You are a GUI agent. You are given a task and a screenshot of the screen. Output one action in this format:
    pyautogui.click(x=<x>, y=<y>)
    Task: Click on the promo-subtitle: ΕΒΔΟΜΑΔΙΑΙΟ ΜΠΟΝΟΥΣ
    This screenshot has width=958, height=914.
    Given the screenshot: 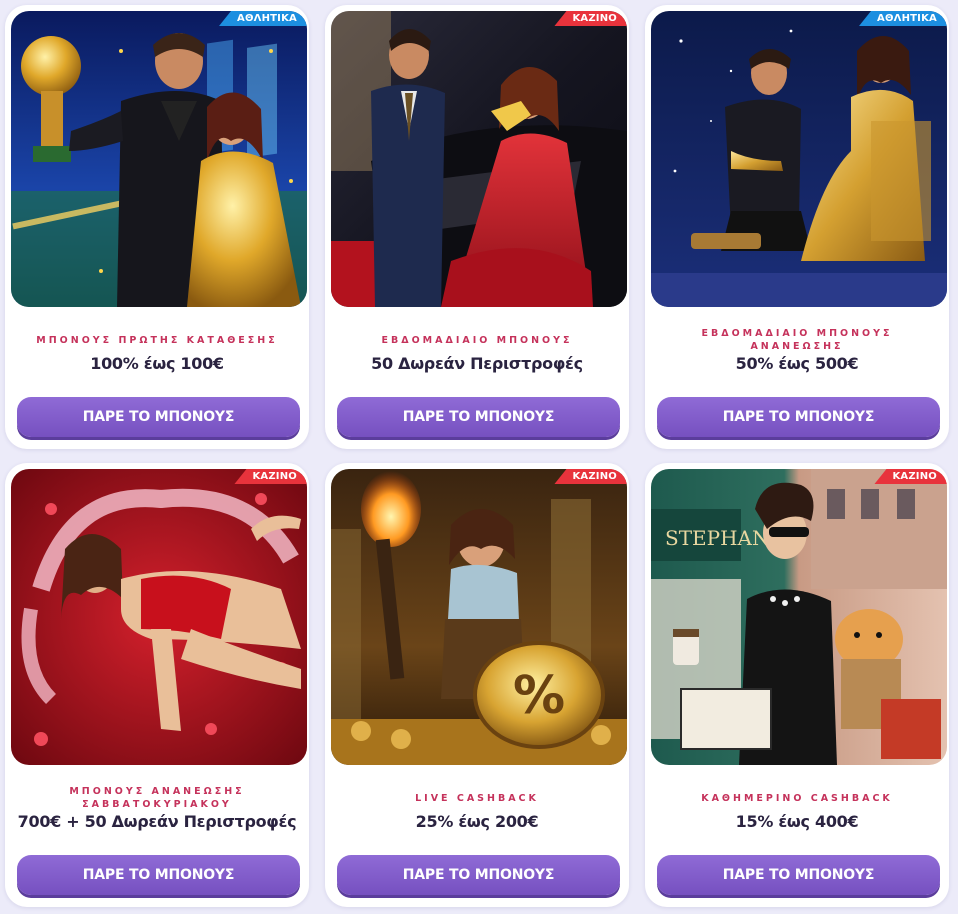 What is the action you would take?
    pyautogui.click(x=477, y=340)
    